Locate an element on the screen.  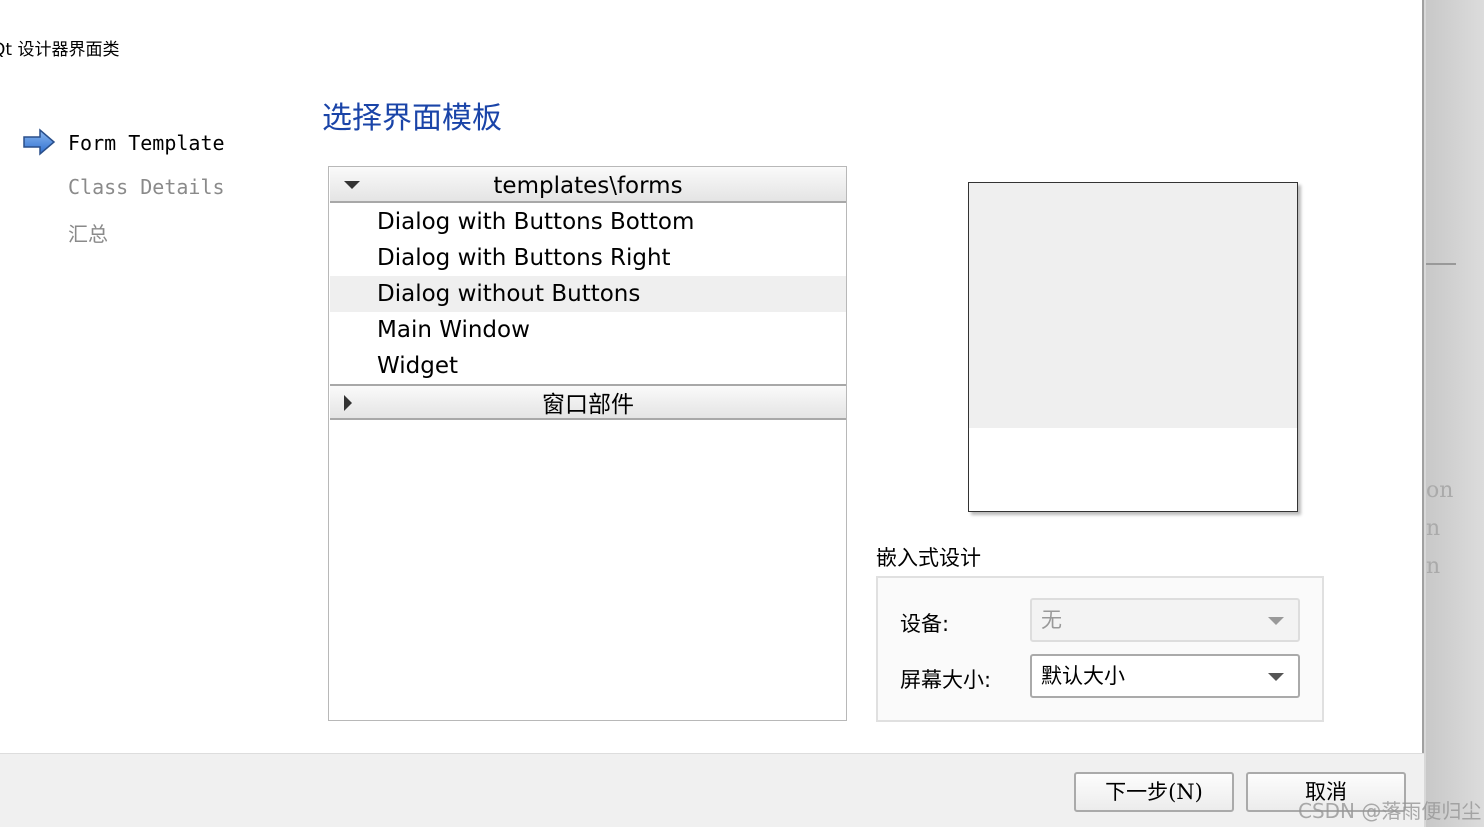
window-title: Qt 设计器界面类 is located at coordinates (60, 50).